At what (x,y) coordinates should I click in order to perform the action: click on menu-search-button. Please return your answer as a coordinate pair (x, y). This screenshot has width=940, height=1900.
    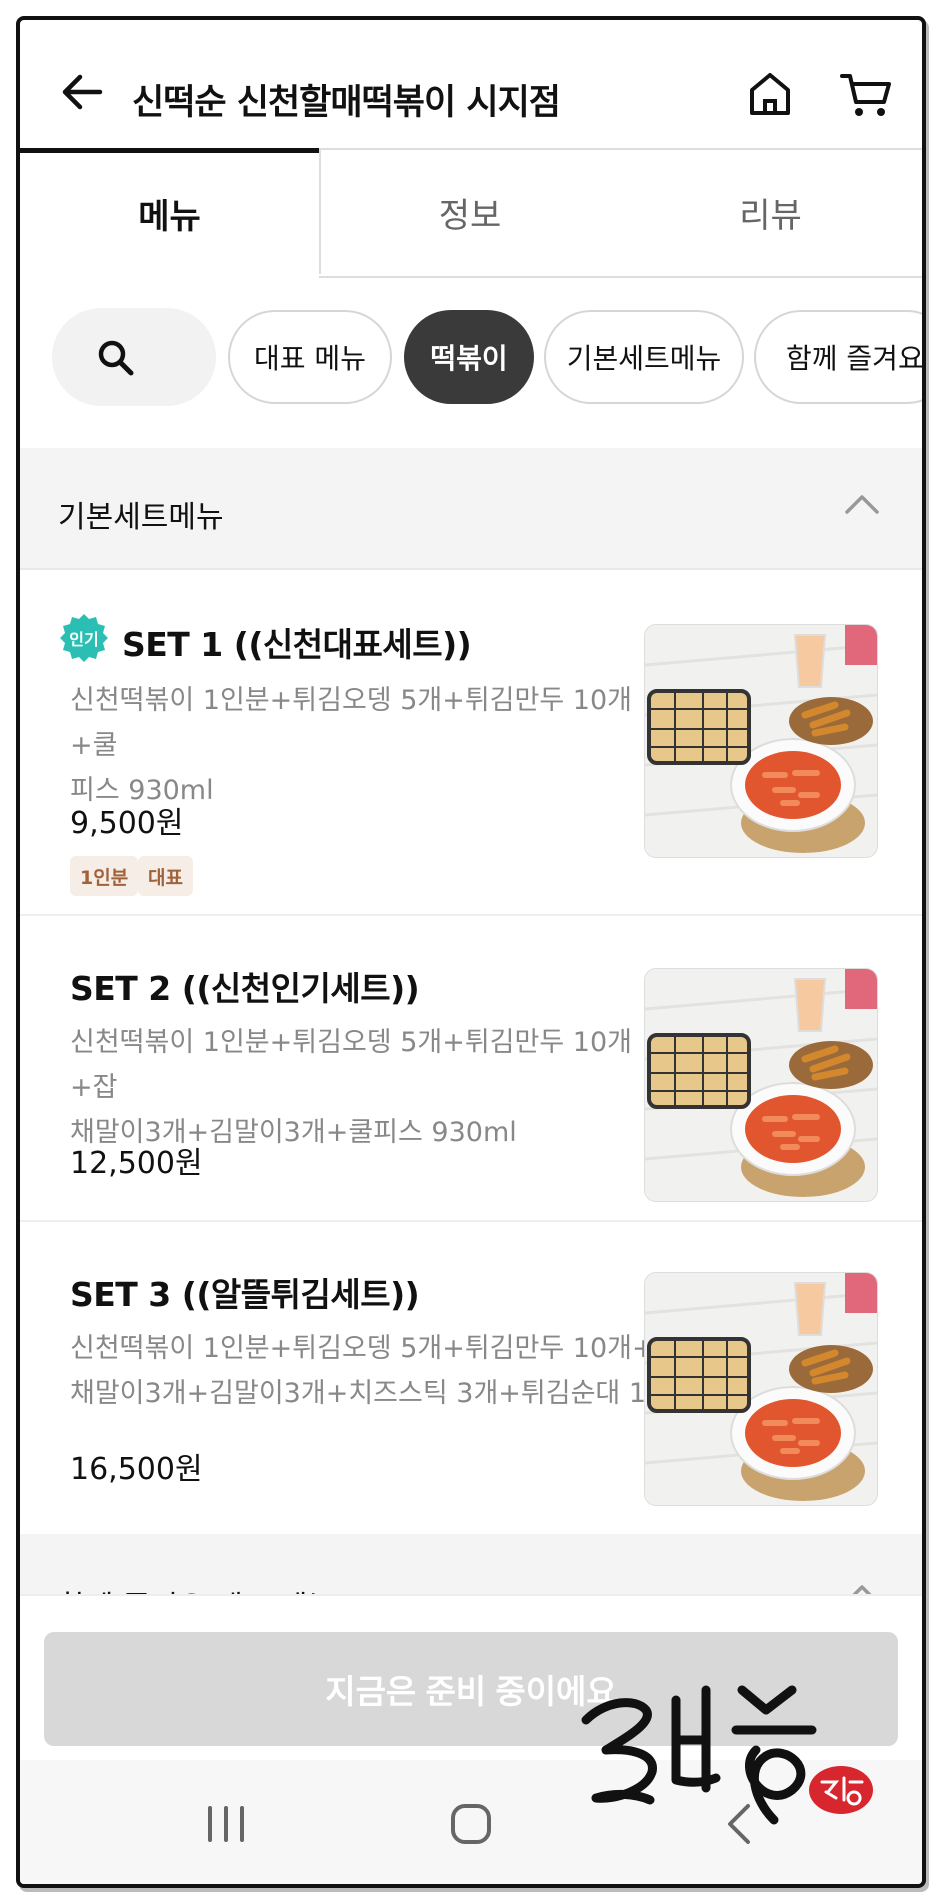
    Looking at the image, I should click on (134, 357).